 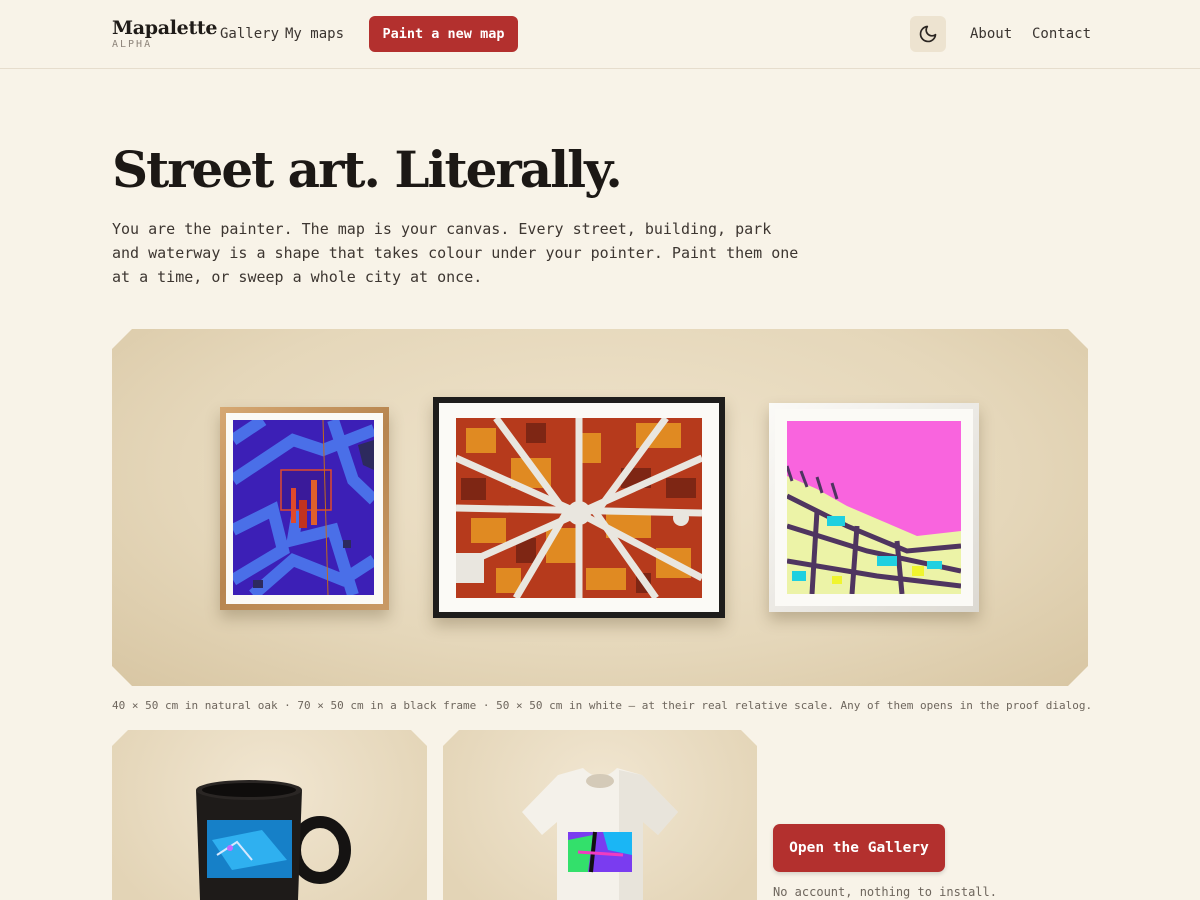 I want to click on nav-contact: Contact, so click(x=1061, y=34).